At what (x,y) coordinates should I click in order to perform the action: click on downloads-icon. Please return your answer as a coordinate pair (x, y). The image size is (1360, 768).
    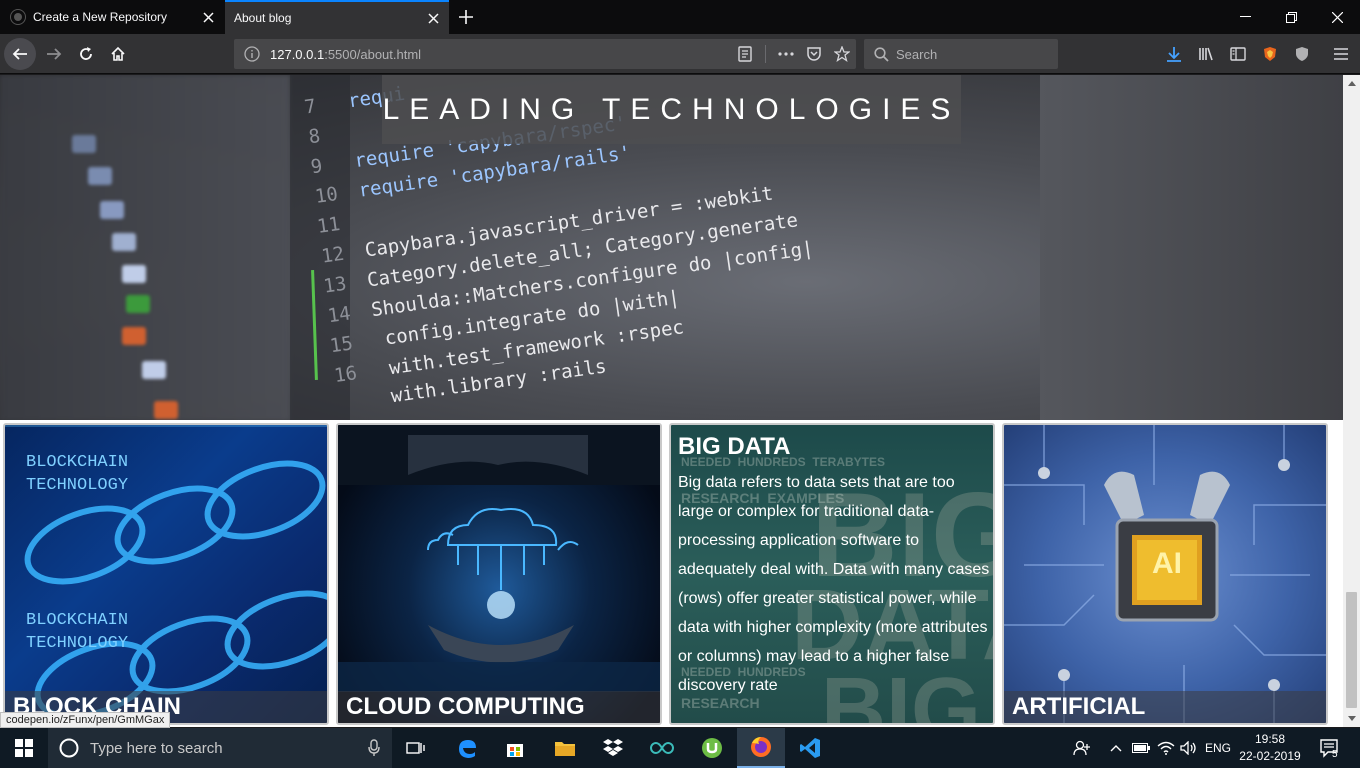
    Looking at the image, I should click on (1174, 54).